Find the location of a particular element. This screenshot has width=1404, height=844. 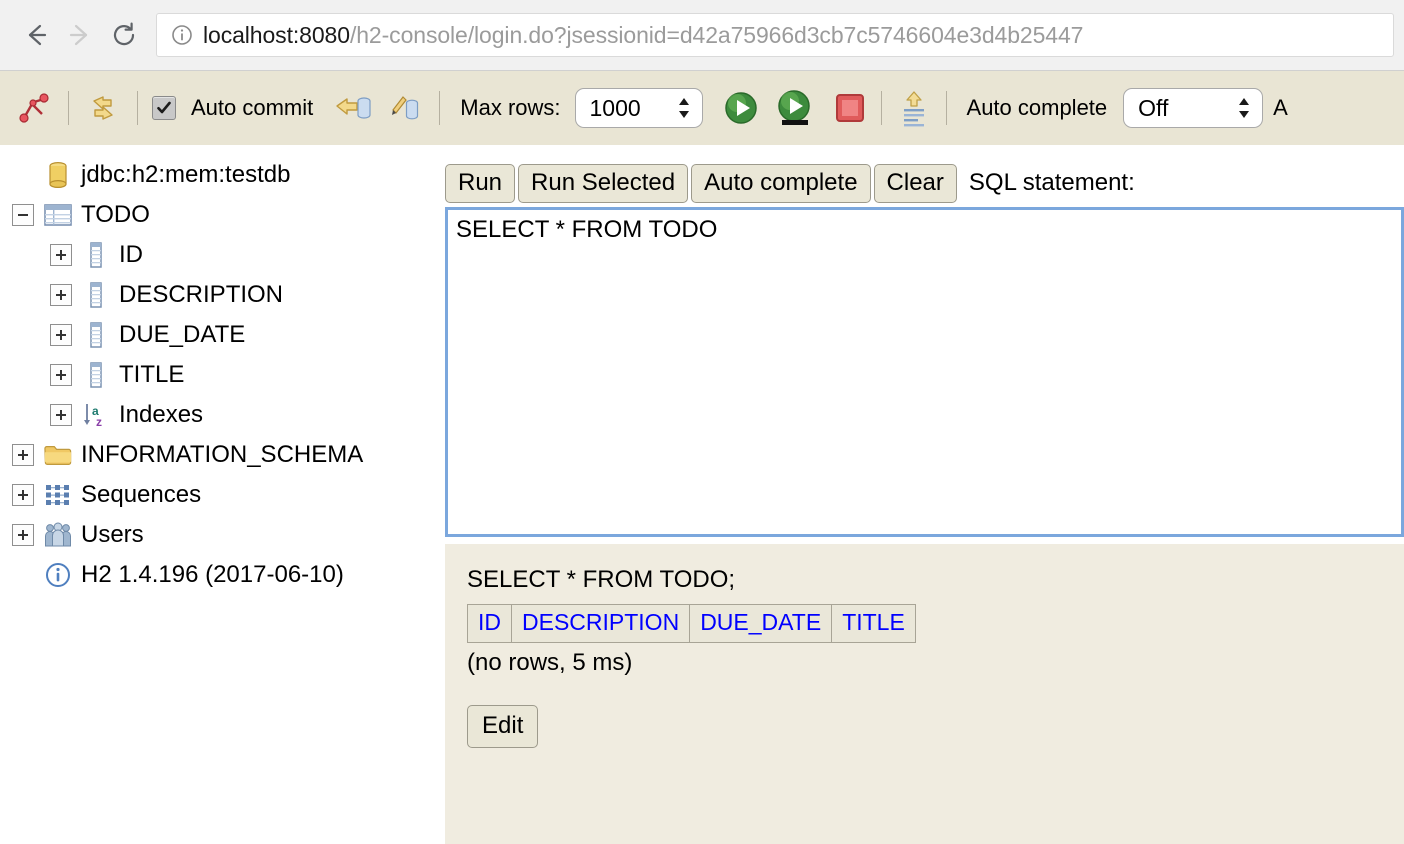

tree-item-label: DUE_DATE is located at coordinates (182, 334).